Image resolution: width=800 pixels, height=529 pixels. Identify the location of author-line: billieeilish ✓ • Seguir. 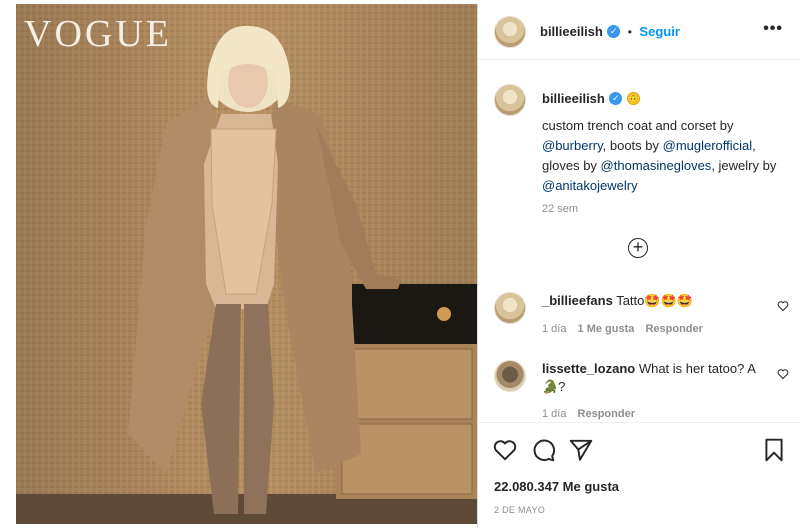
(610, 32).